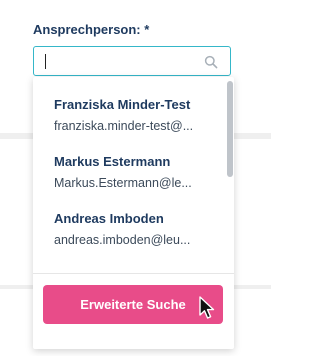 The width and height of the screenshot is (320, 356). I want to click on contact-search-input, so click(122, 61).